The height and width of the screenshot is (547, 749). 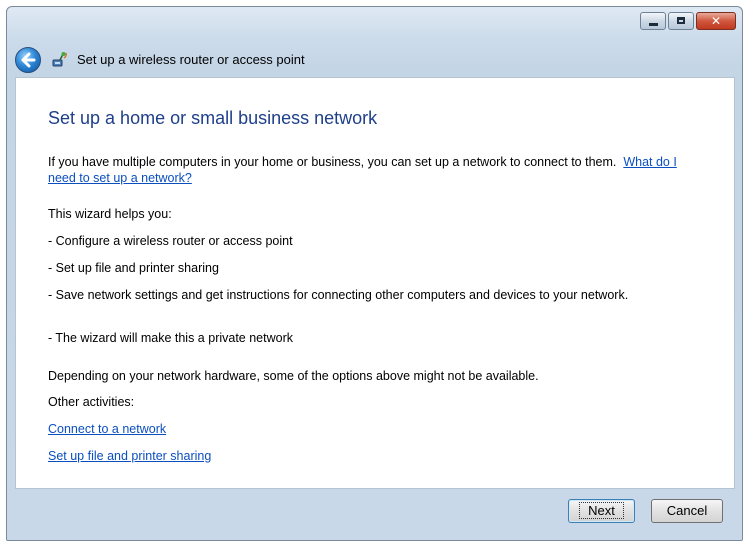 I want to click on wizard-nav-bar: Set up a wireless router or access point, so click(x=374, y=59).